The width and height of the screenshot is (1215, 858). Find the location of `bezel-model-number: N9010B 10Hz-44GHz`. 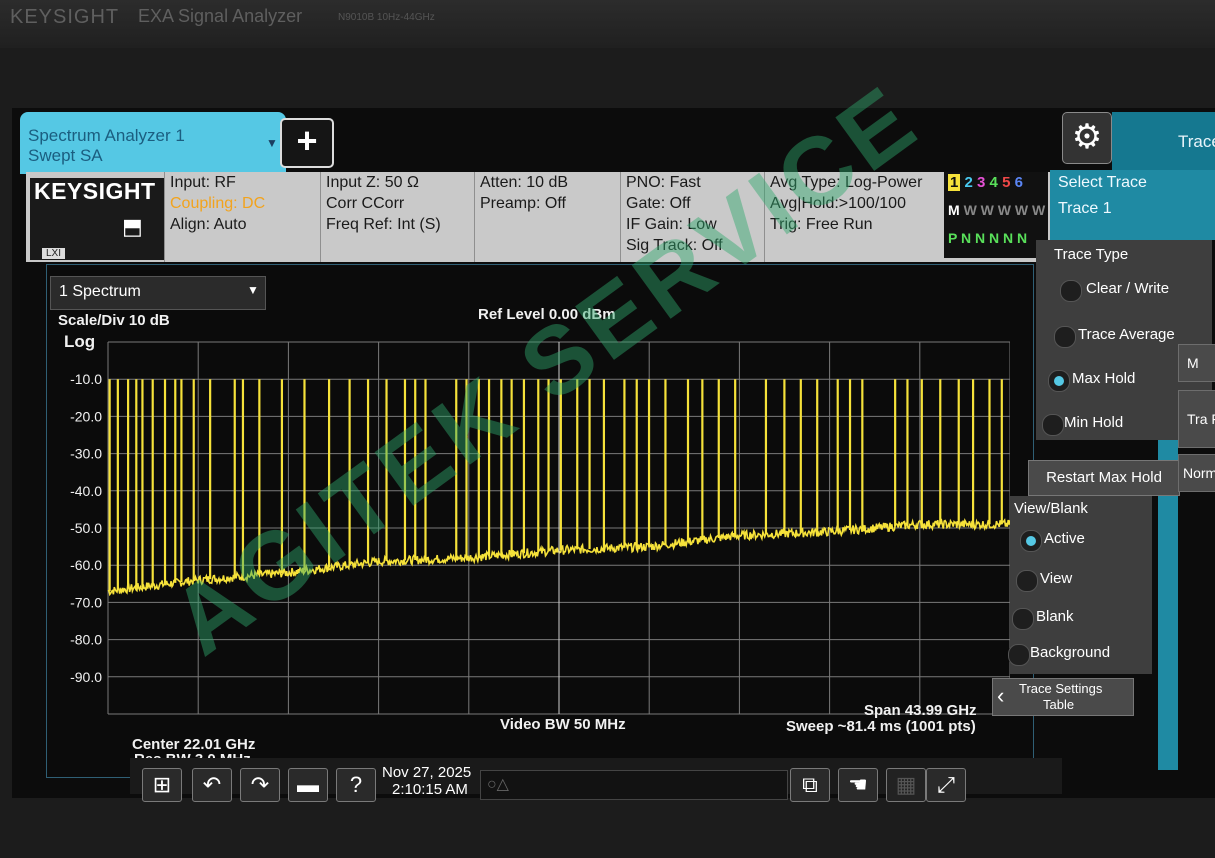

bezel-model-number: N9010B 10Hz-44GHz is located at coordinates (386, 17).